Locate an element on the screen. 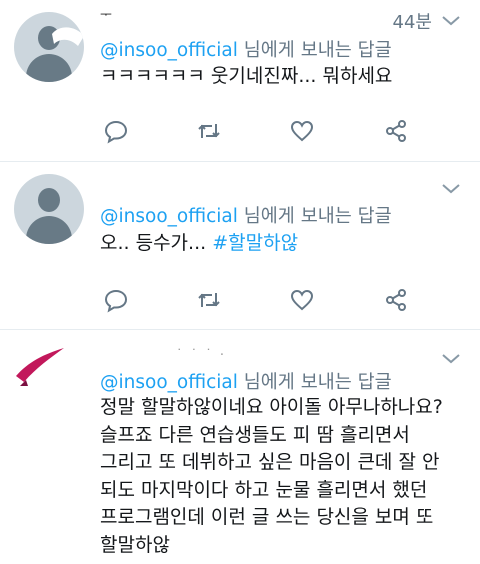 Image resolution: width=480 pixels, height=564 pixels. user-avatar is located at coordinates (49, 372).